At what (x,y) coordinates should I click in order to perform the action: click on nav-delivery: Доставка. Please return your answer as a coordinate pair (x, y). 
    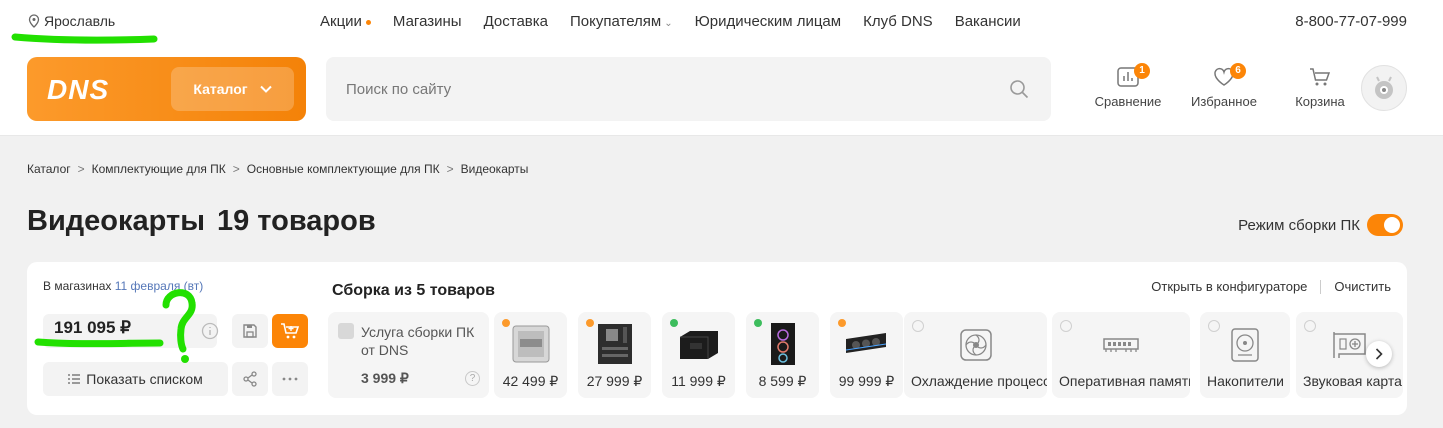
    Looking at the image, I should click on (516, 21).